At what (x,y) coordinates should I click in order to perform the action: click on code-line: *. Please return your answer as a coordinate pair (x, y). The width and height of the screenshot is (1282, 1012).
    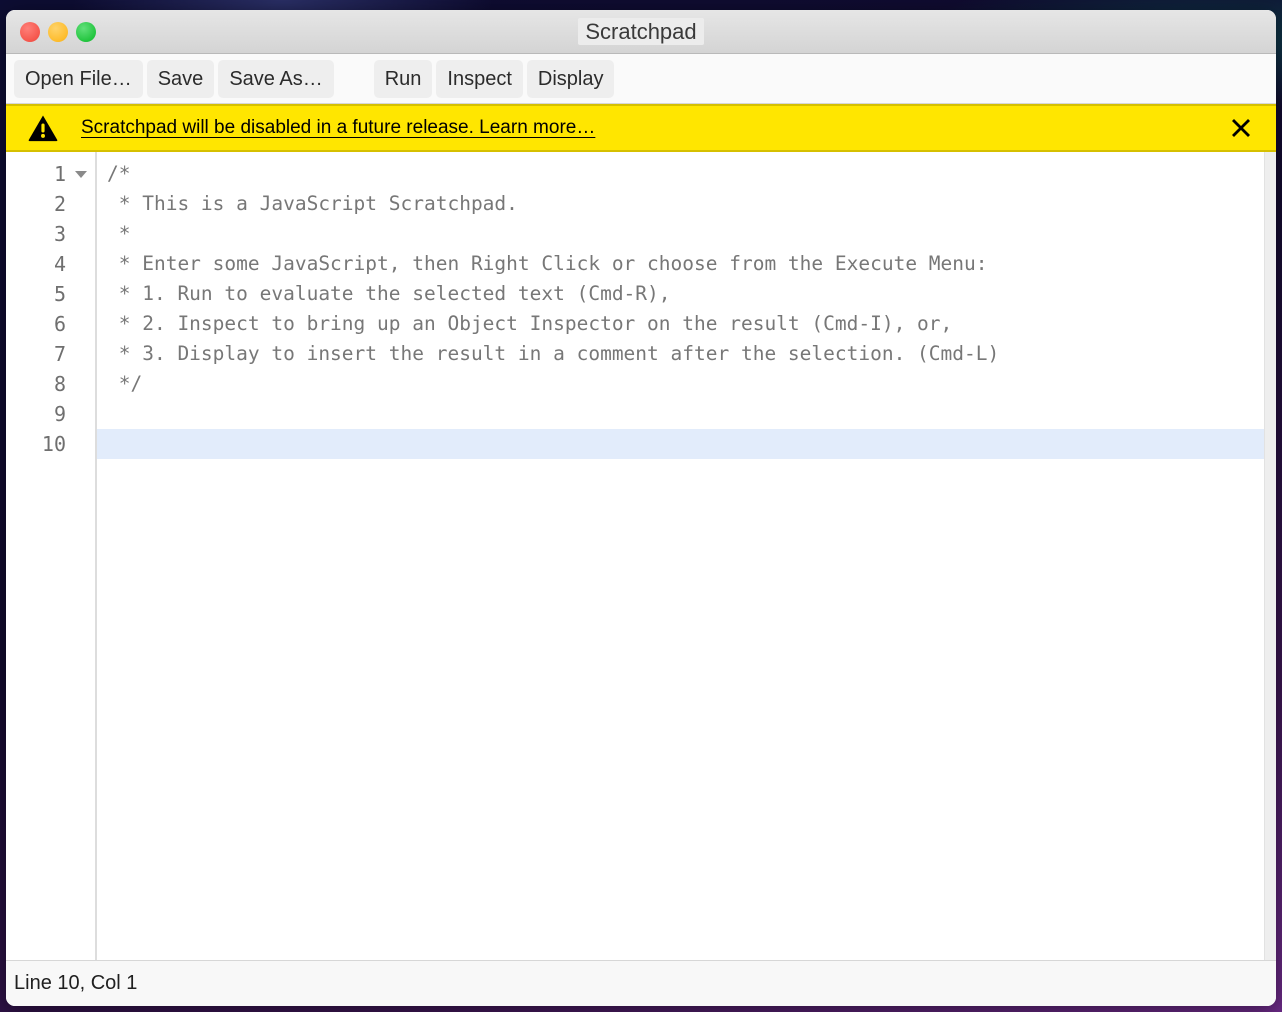
    Looking at the image, I should click on (686, 234).